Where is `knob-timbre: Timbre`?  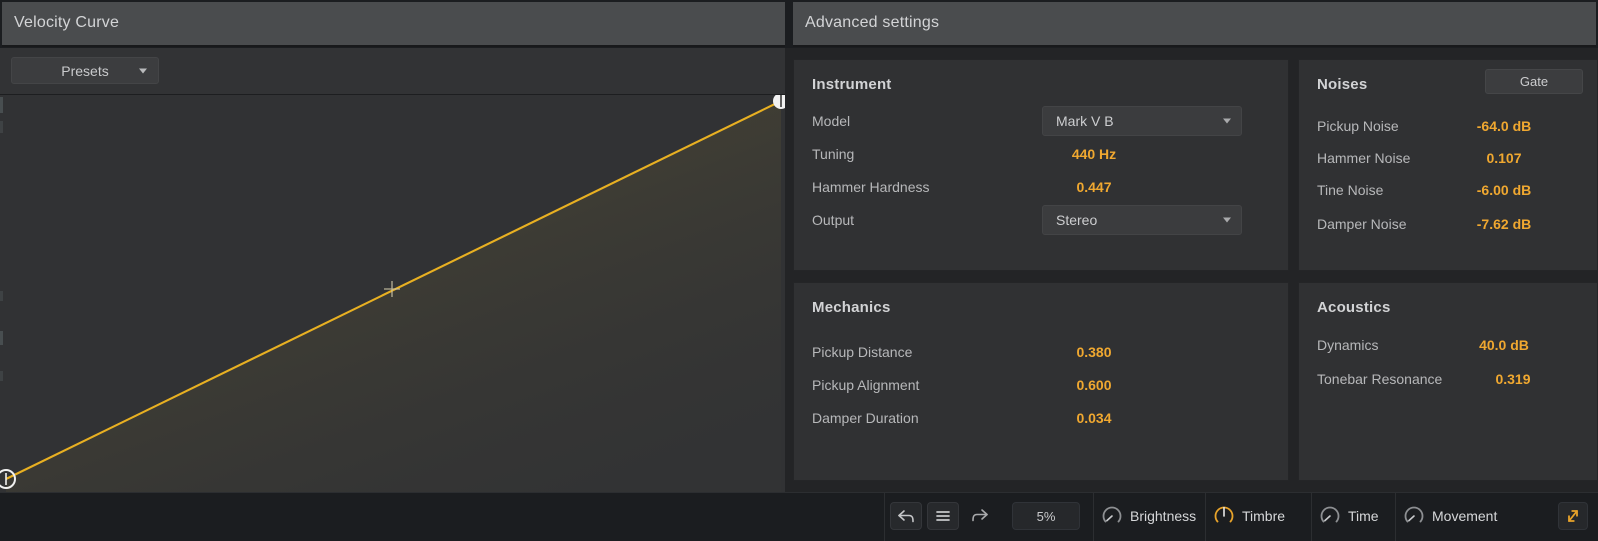 knob-timbre: Timbre is located at coordinates (1248, 516).